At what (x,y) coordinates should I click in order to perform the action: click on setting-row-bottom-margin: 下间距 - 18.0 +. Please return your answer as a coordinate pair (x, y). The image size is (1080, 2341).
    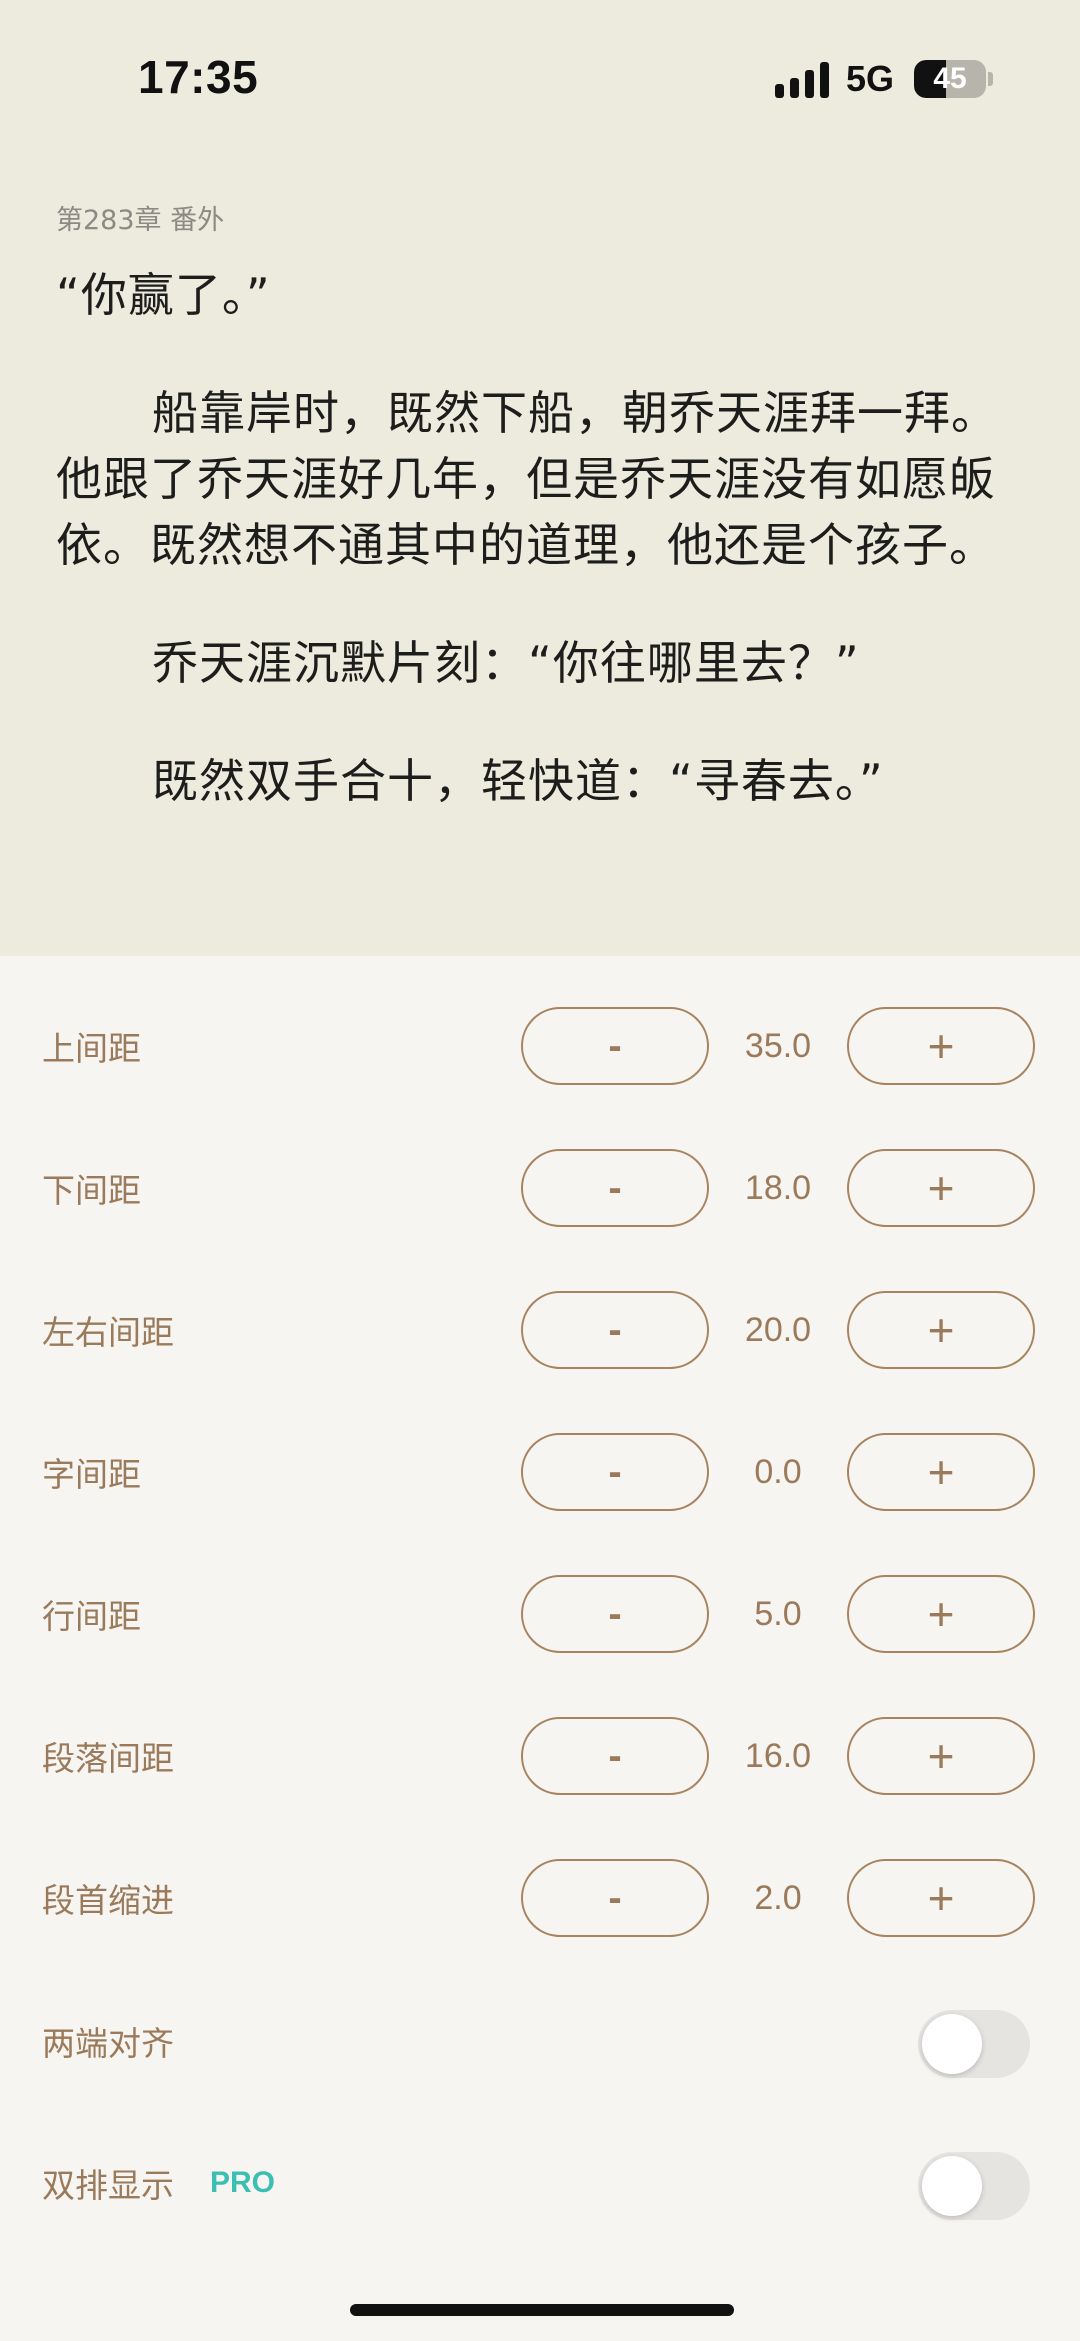
    Looking at the image, I should click on (540, 1191).